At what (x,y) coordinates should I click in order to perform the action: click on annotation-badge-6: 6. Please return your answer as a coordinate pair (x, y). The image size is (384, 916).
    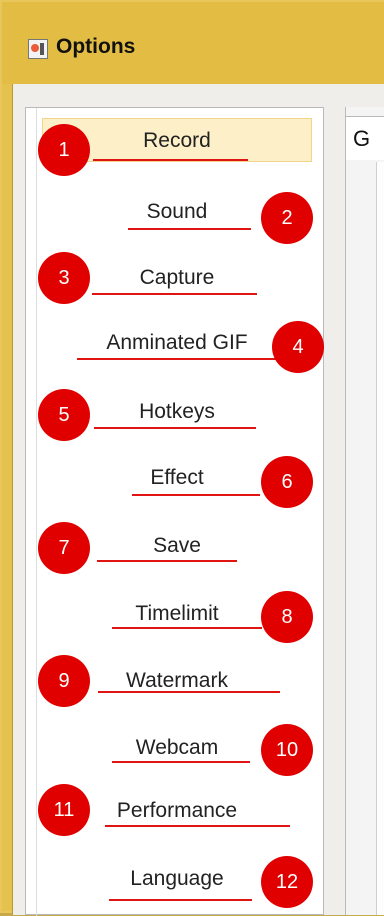
    Looking at the image, I should click on (287, 482).